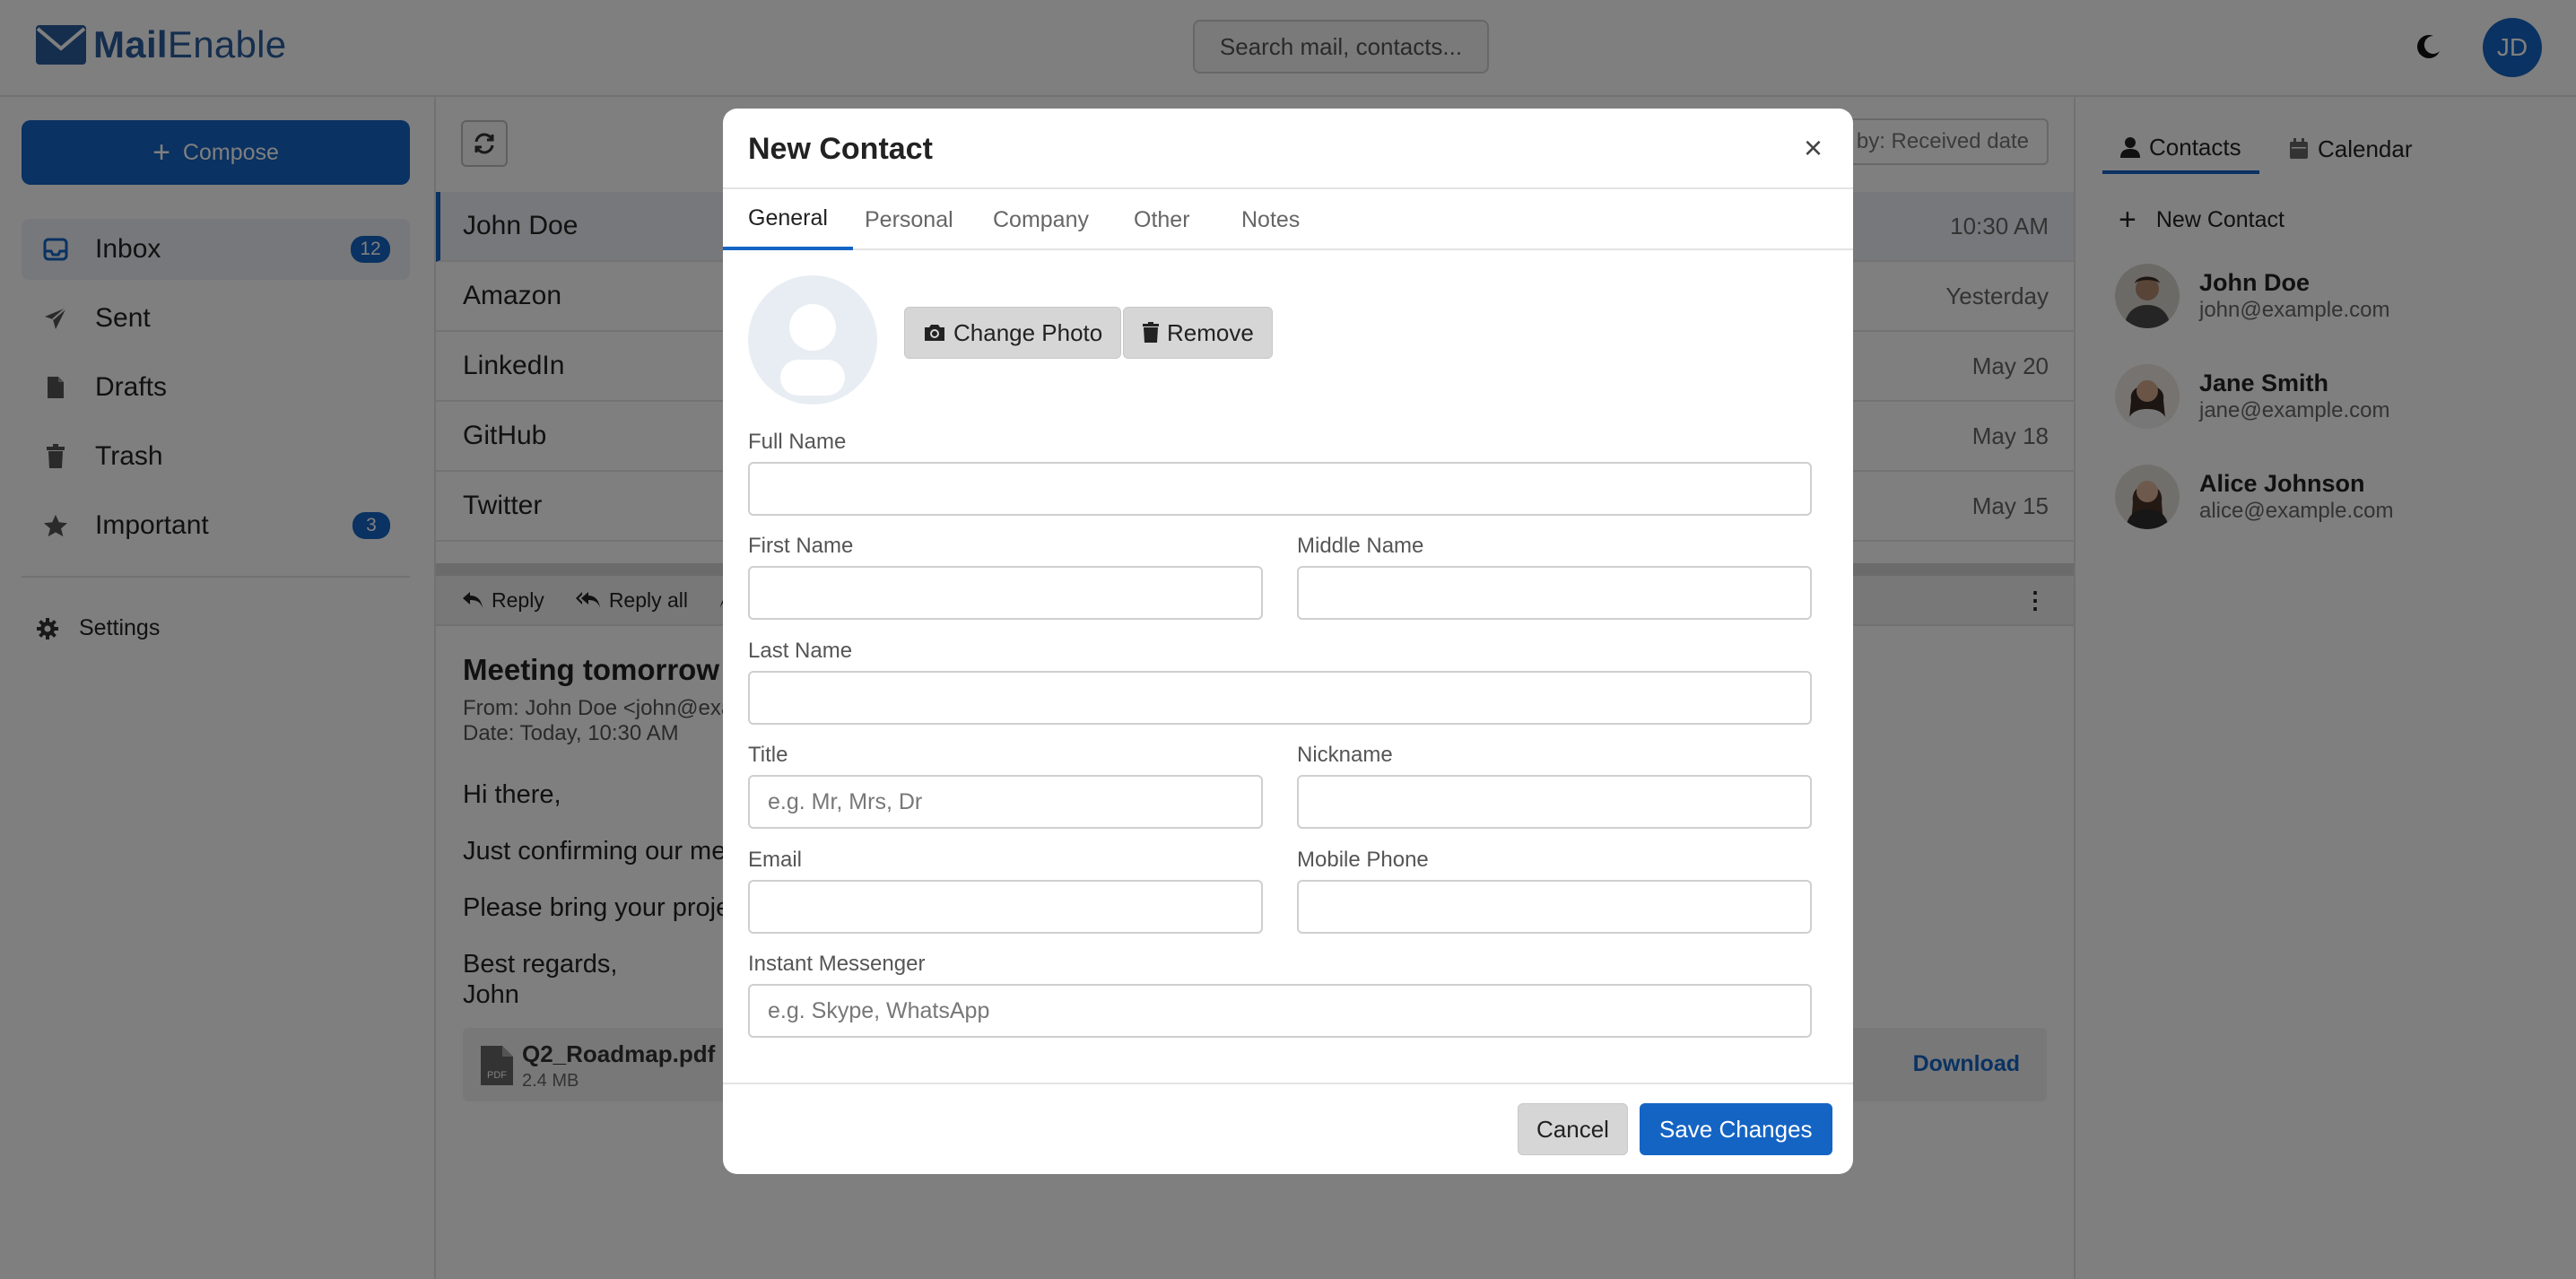  What do you see at coordinates (1005, 802) in the screenshot?
I see `title-field` at bounding box center [1005, 802].